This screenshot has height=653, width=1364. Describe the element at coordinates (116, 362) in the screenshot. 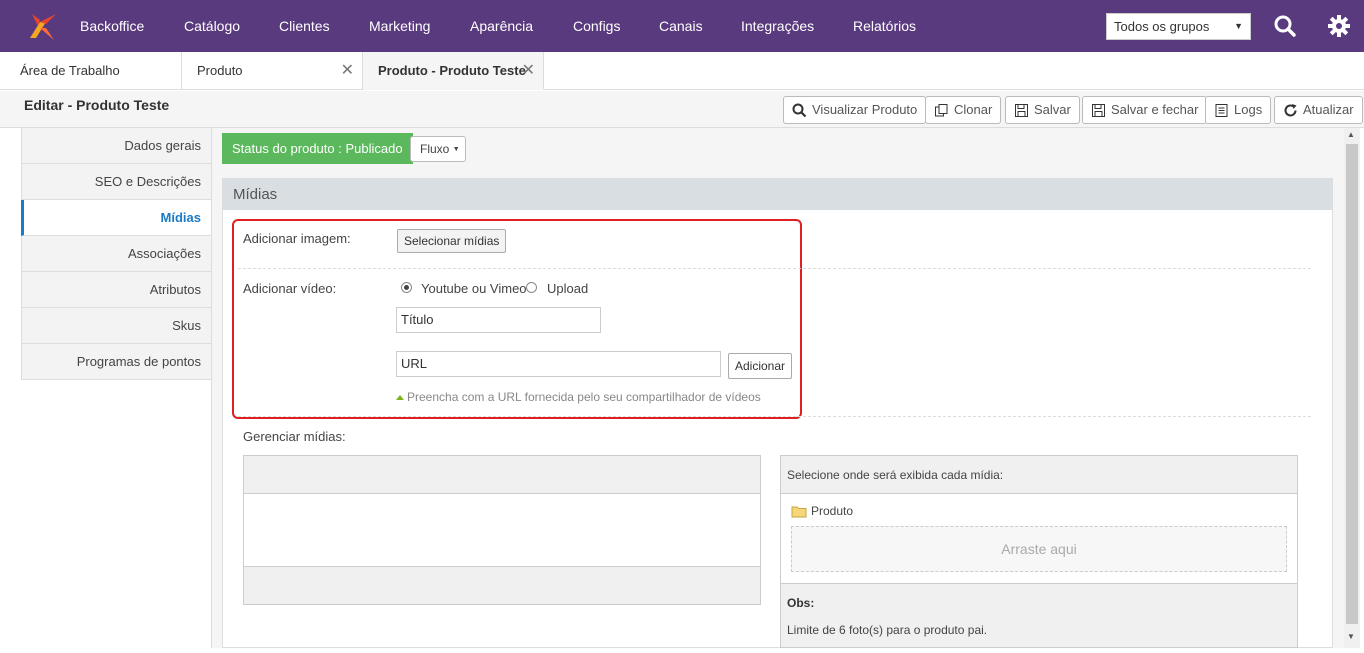

I see `sidemenu-item-programas-de-pontos: Programas de pontos` at that location.